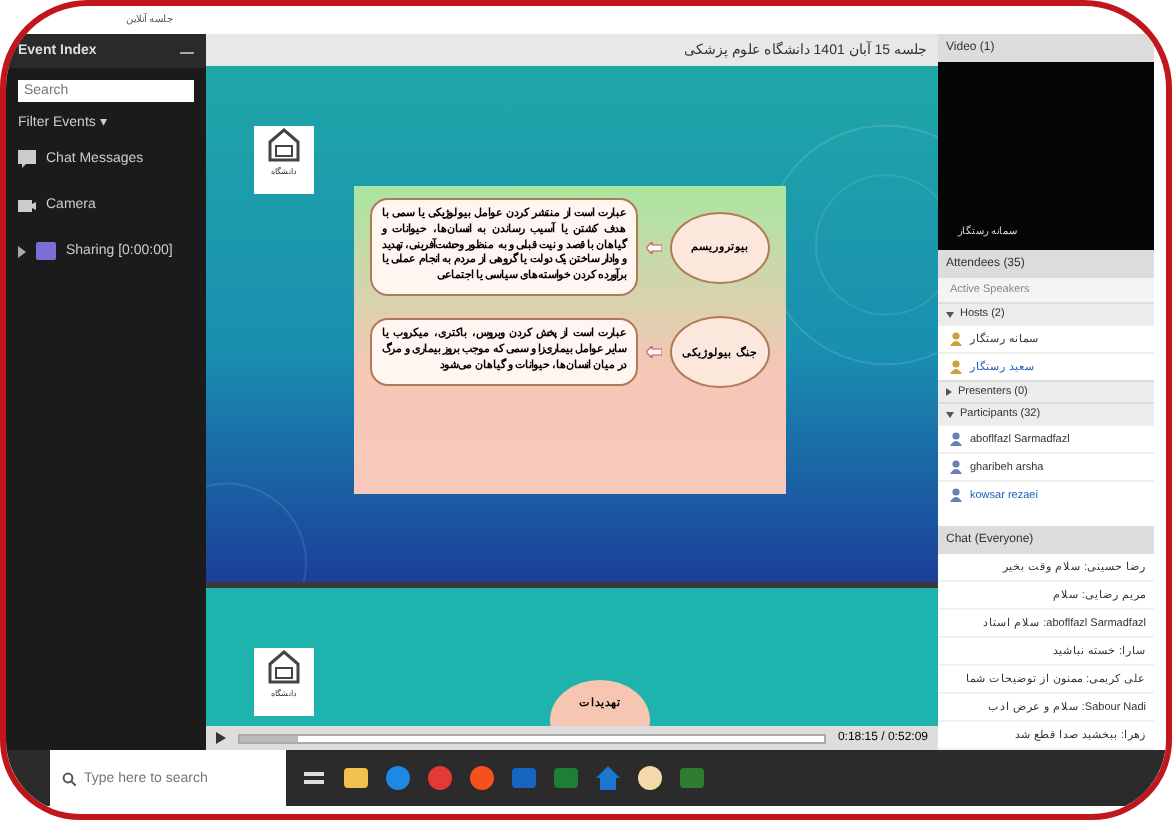 The image size is (1172, 820). I want to click on play-icon, so click(221, 738).